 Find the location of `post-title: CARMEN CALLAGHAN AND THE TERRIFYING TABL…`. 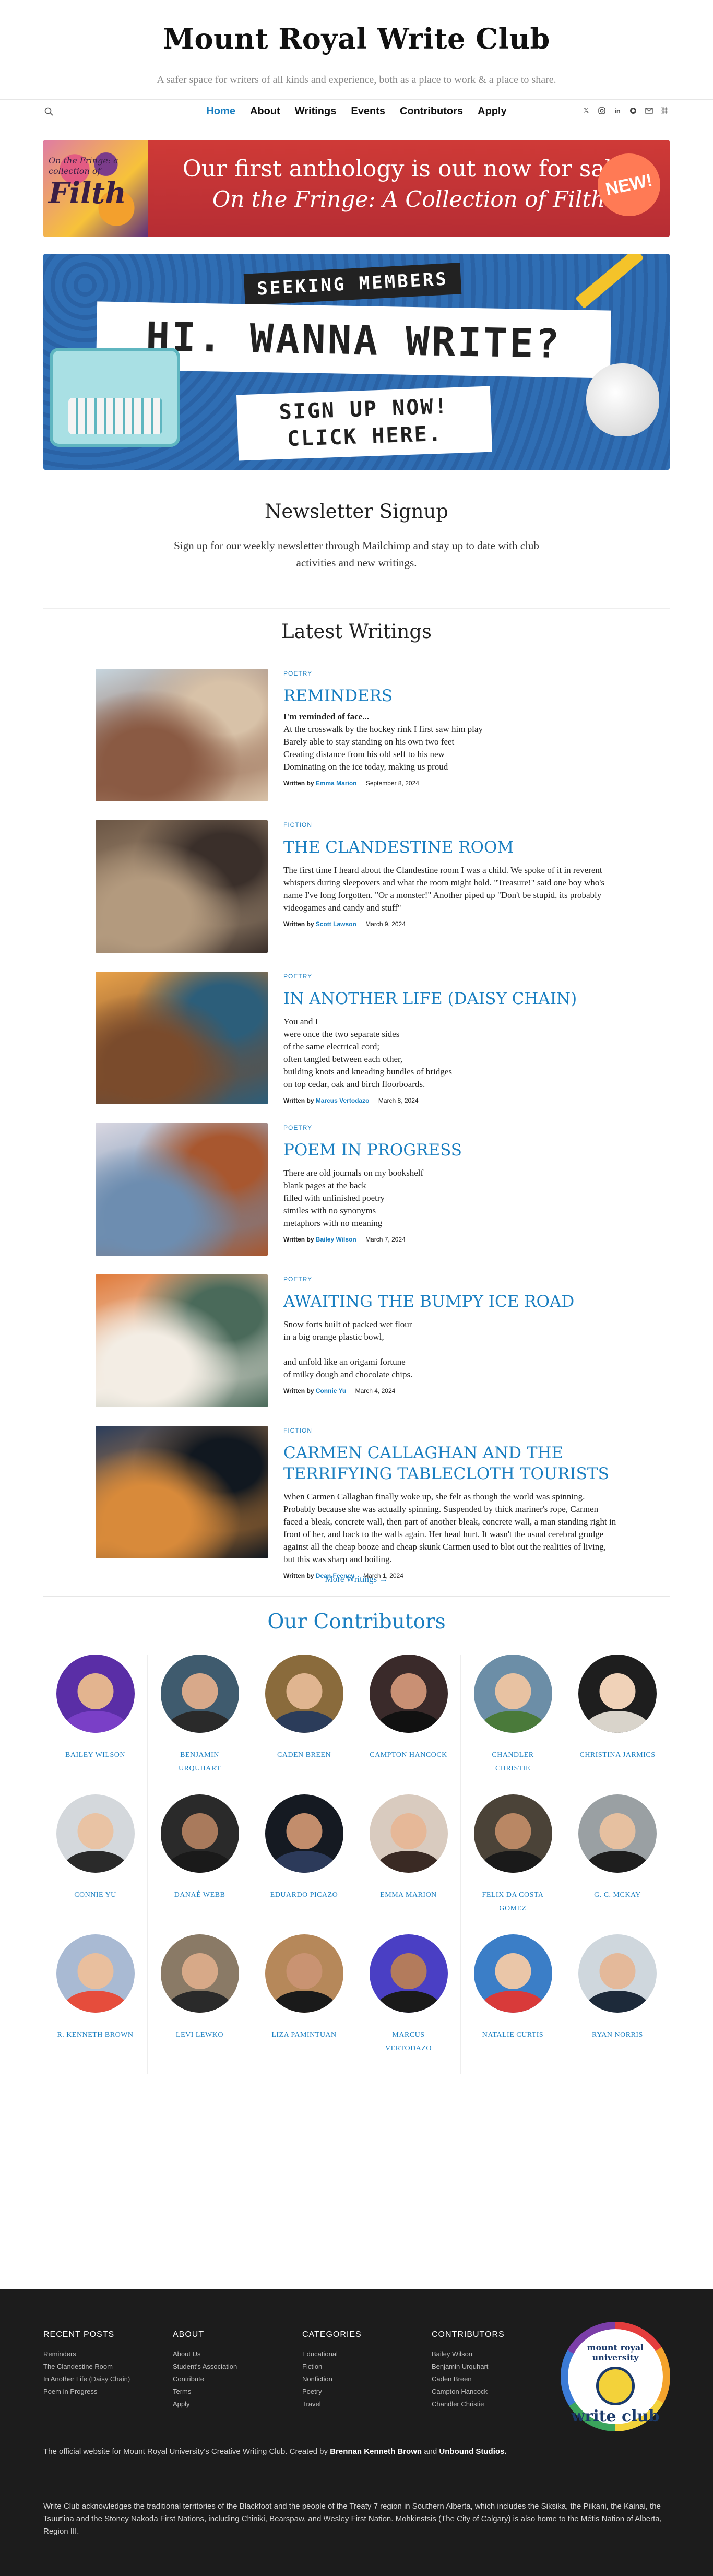

post-title: CARMEN CALLAGHAN AND THE TERRIFYING TABL… is located at coordinates (450, 1463).